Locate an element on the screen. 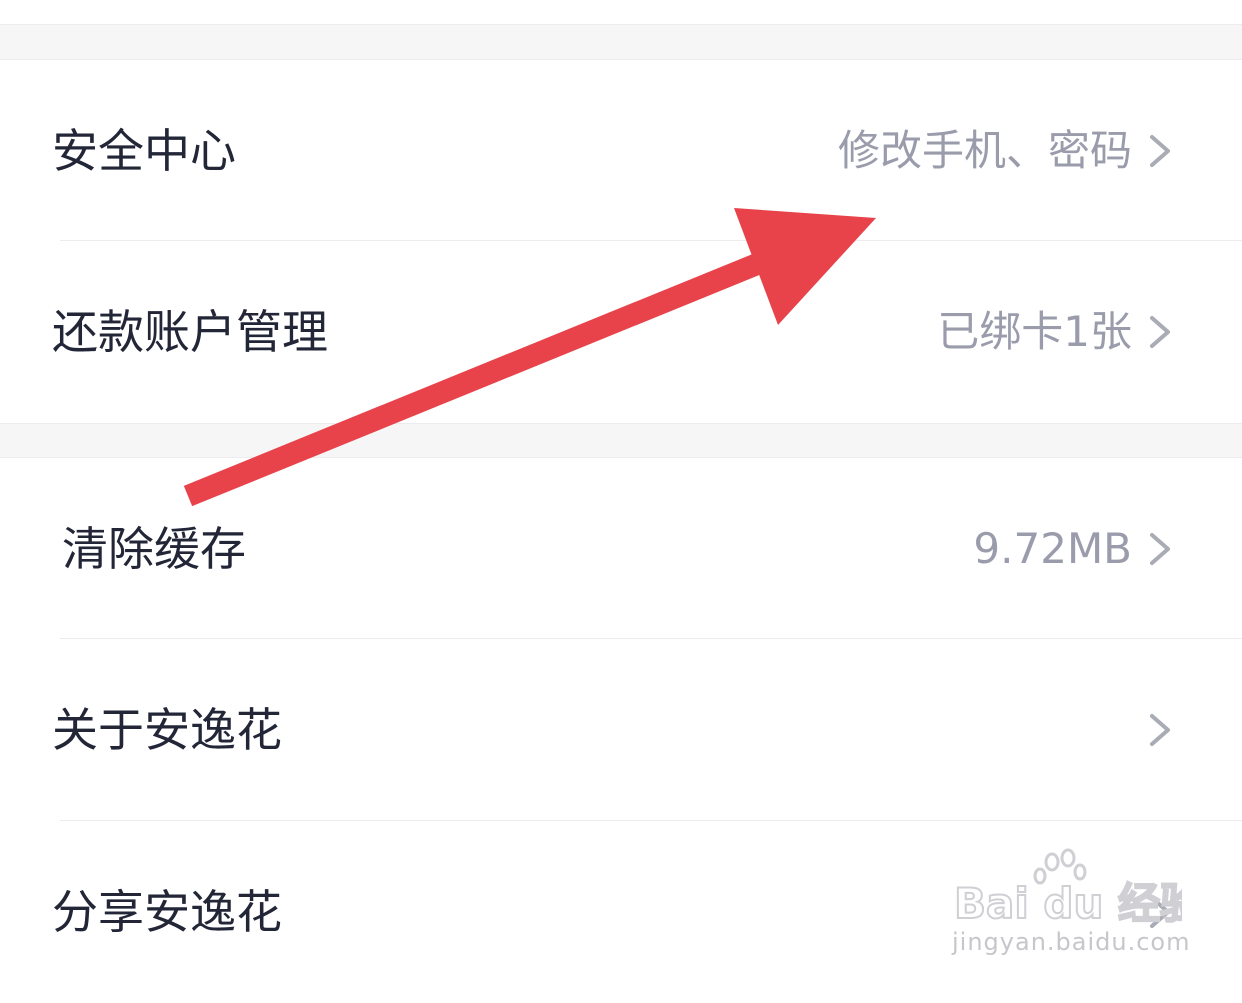  settings-item-label: 关于安逸花 is located at coordinates (167, 730).